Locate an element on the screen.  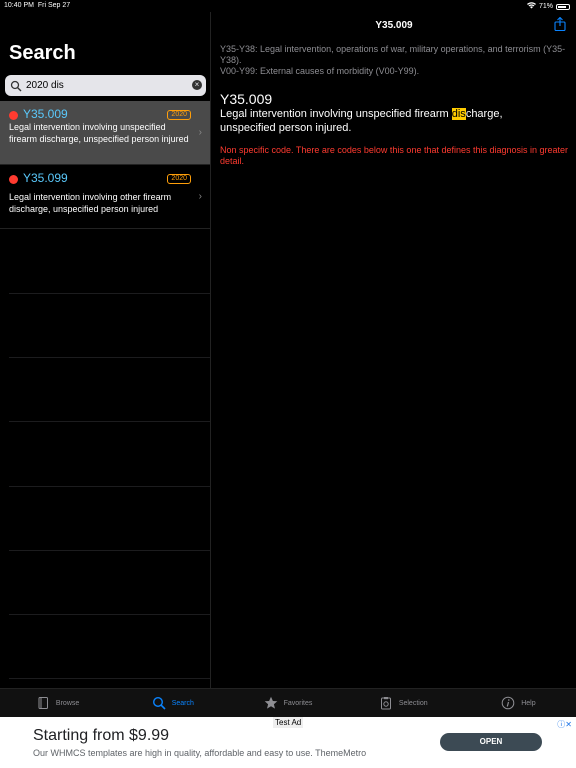
tab-help: Help is located at coordinates (518, 703).